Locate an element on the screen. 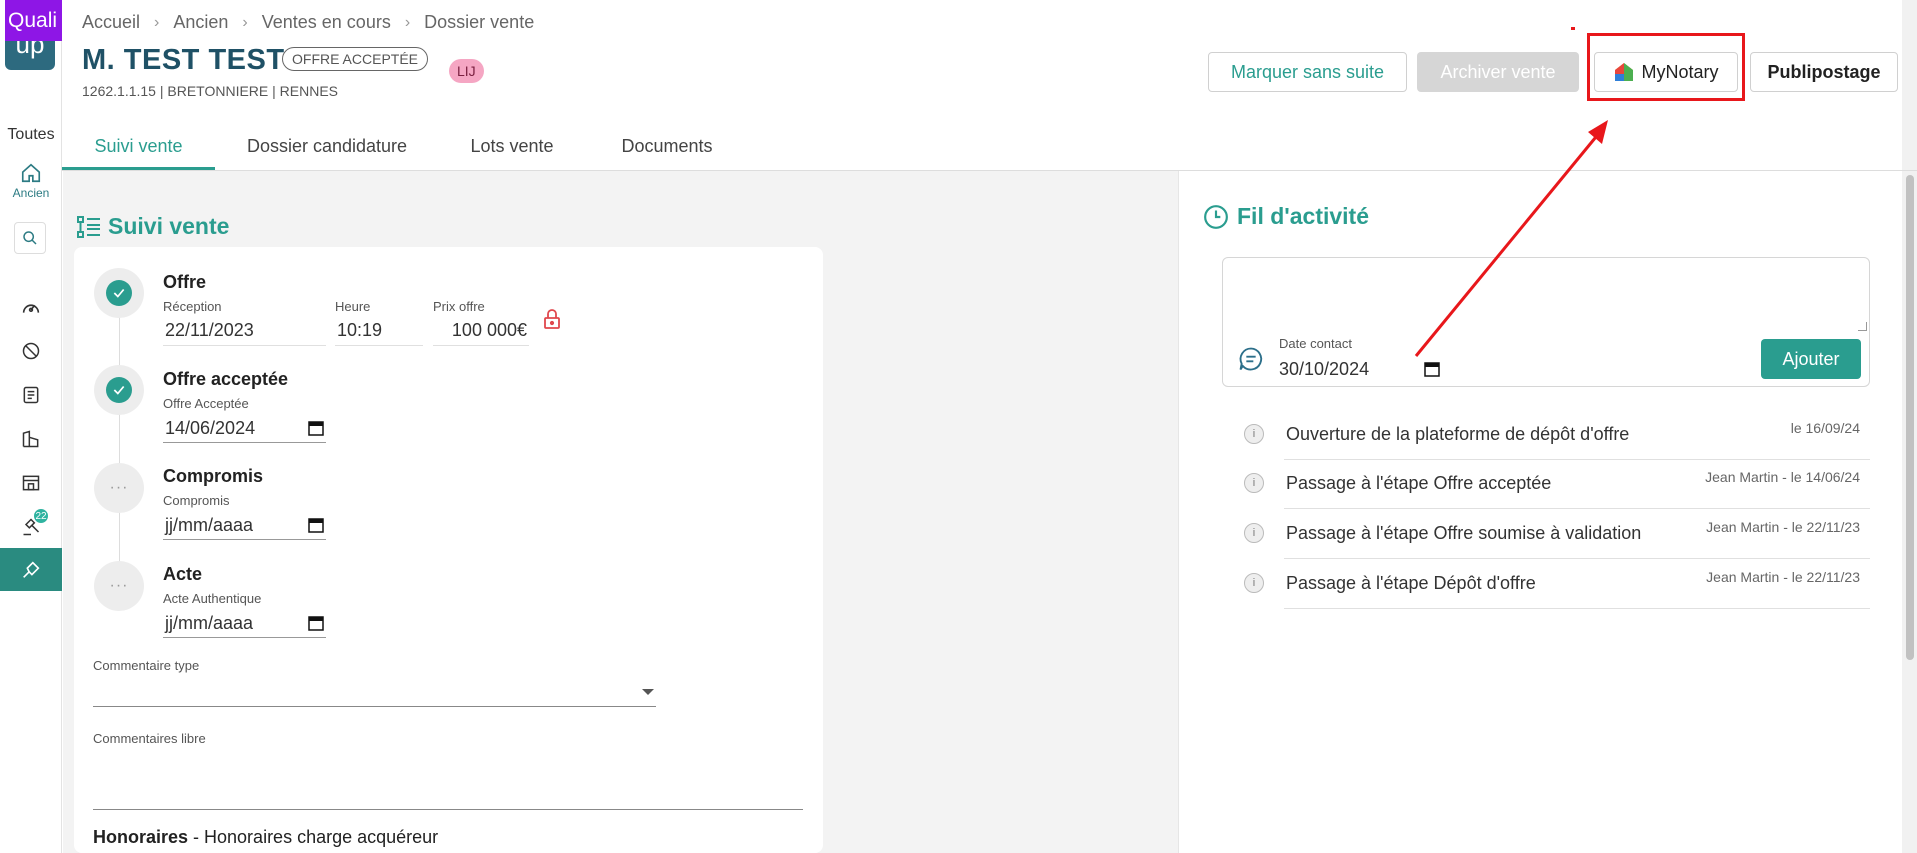 The height and width of the screenshot is (853, 1917). heure-label: Heure is located at coordinates (353, 306).